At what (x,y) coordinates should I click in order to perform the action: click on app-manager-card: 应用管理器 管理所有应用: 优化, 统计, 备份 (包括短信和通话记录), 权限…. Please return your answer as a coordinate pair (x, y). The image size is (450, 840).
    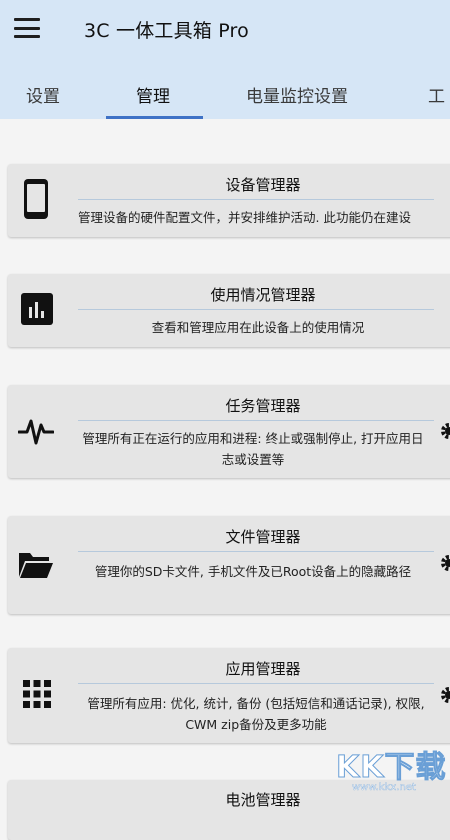
    Looking at the image, I should click on (229, 695).